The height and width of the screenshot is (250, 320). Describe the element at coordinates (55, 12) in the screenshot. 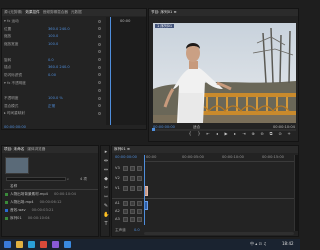

I see `tab-audio-mixer: 音频剪辑混合器` at that location.